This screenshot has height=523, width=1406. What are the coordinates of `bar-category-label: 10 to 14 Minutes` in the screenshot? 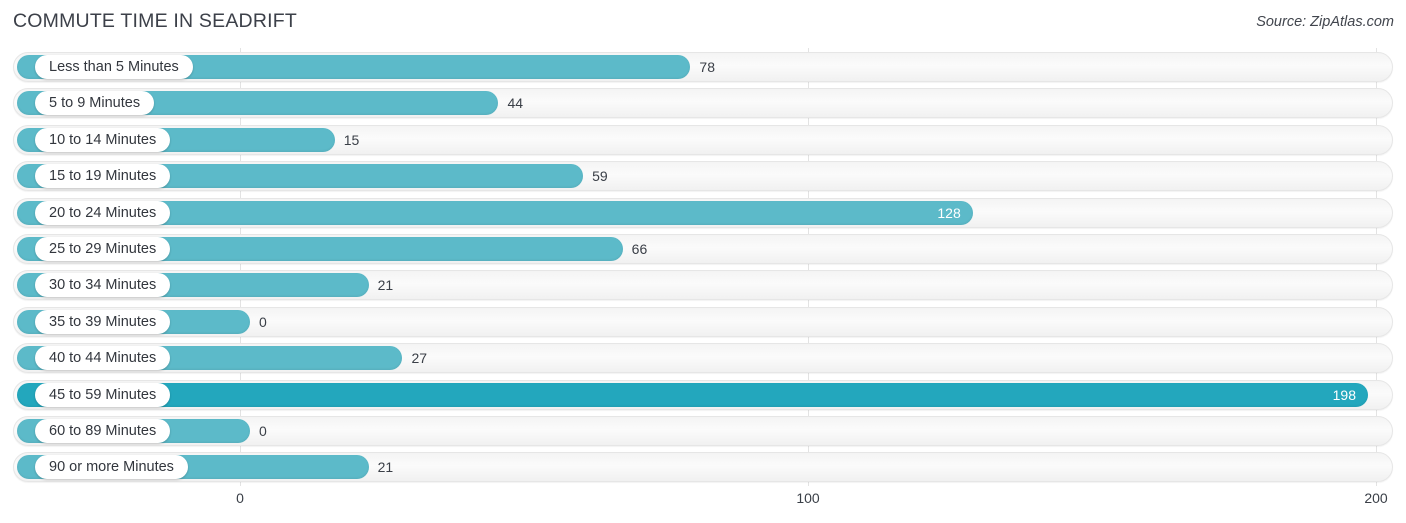 It's located at (103, 139).